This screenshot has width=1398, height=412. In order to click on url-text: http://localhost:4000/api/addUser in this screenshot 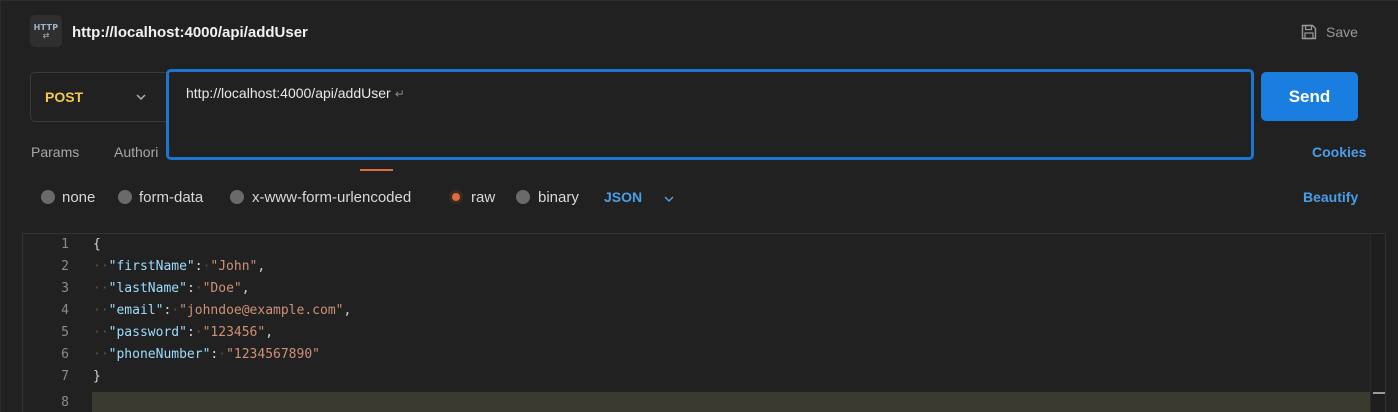, I will do `click(288, 93)`.